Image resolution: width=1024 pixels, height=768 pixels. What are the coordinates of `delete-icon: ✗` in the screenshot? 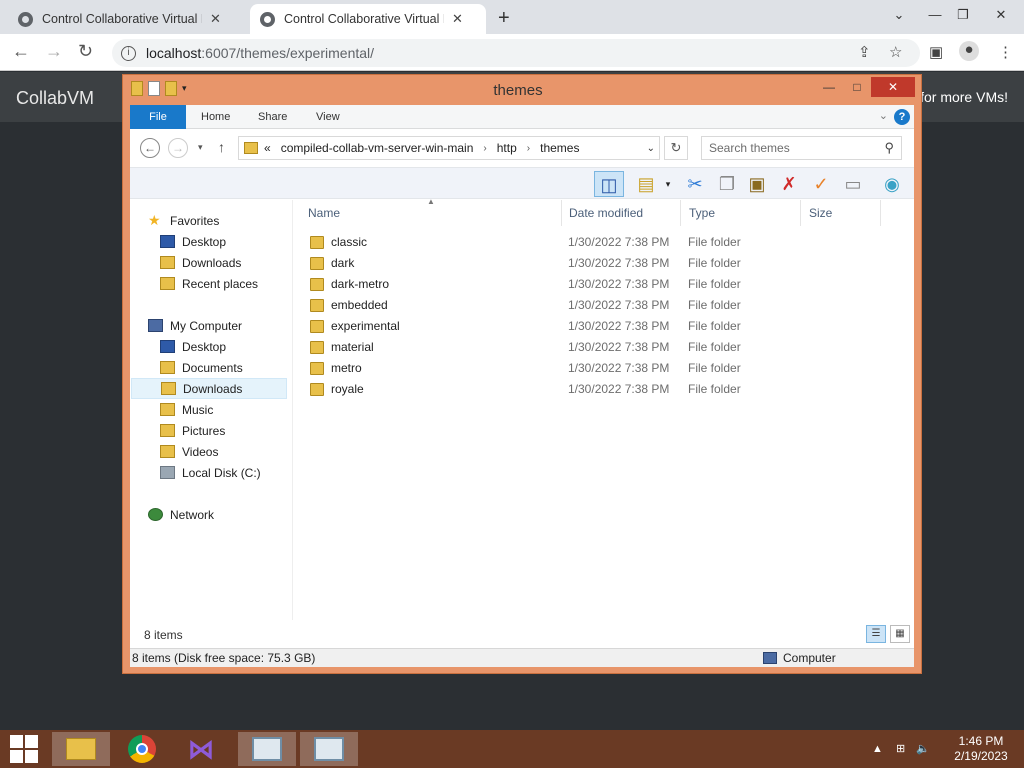 It's located at (789, 184).